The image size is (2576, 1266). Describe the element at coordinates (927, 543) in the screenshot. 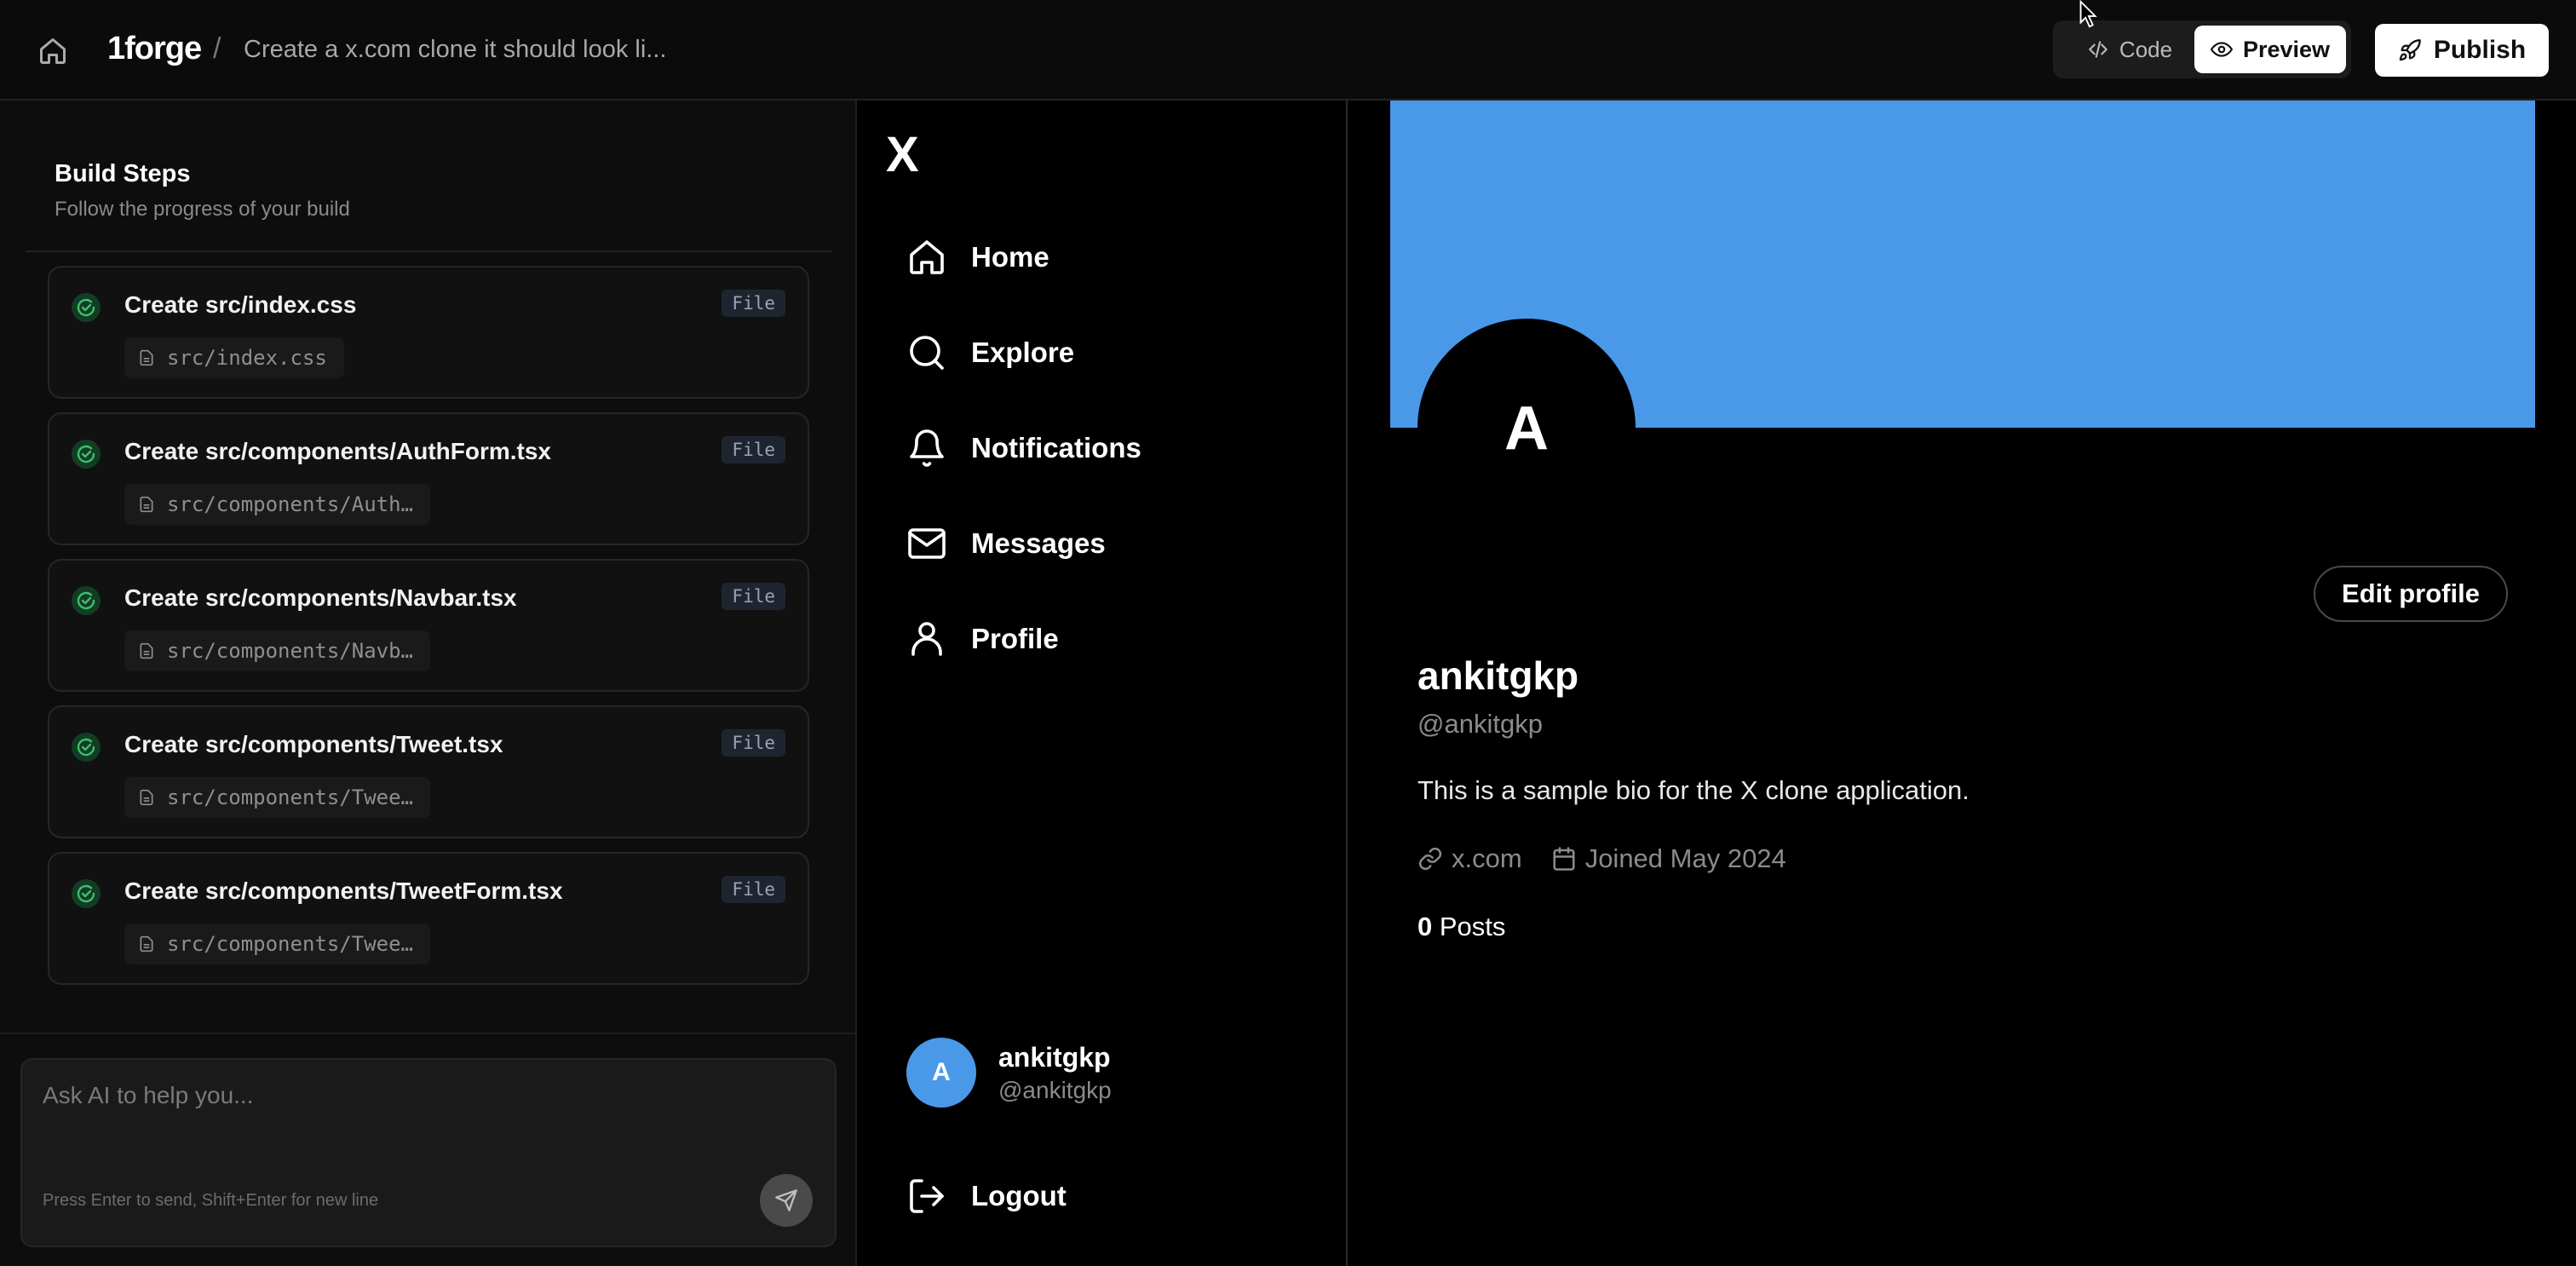

I see `mail-icon` at that location.